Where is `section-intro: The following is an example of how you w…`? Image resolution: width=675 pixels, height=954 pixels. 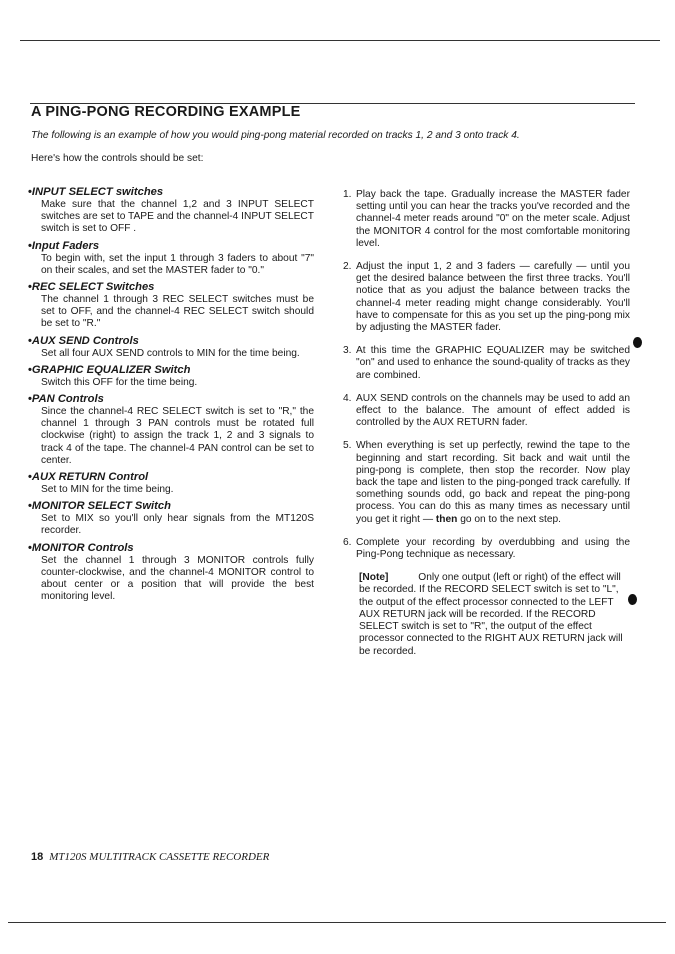 section-intro: The following is an example of how you w… is located at coordinates (275, 135).